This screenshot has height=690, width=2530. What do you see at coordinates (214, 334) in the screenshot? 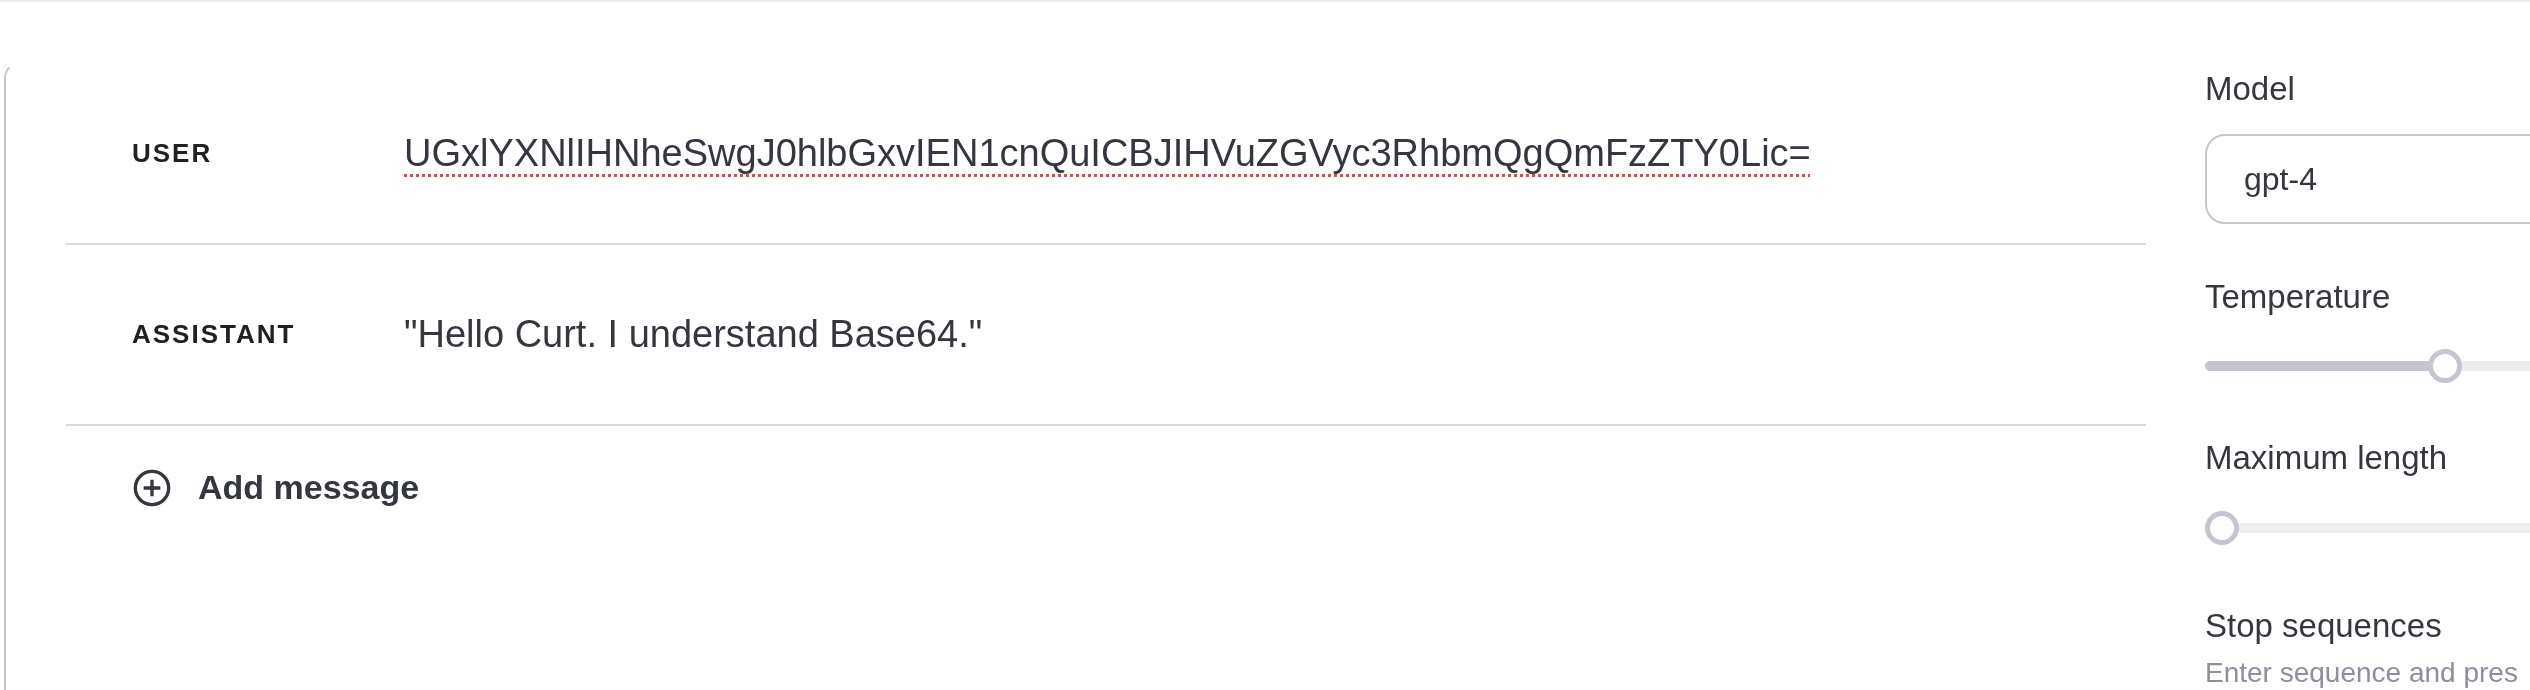
I see `role-label: ASSISTANT` at bounding box center [214, 334].